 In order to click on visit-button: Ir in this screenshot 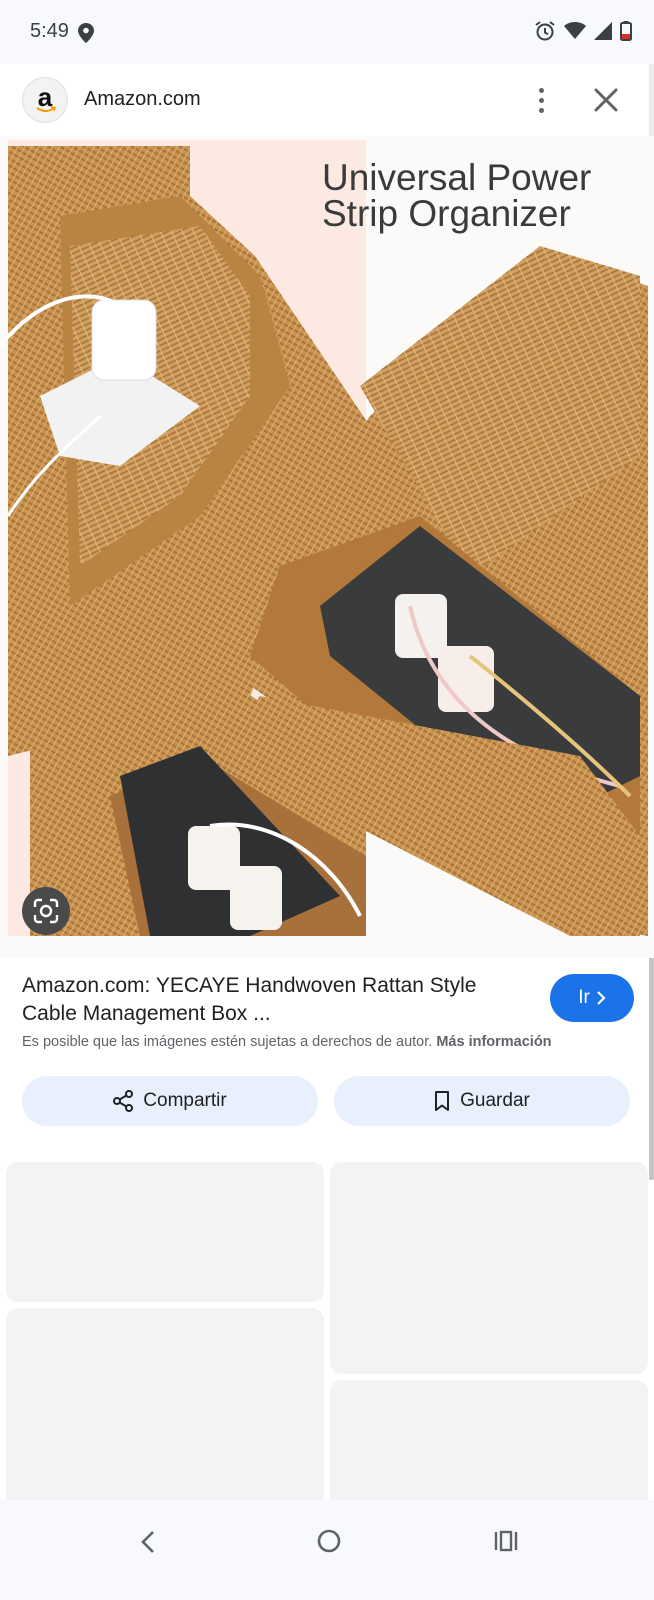, I will do `click(592, 998)`.